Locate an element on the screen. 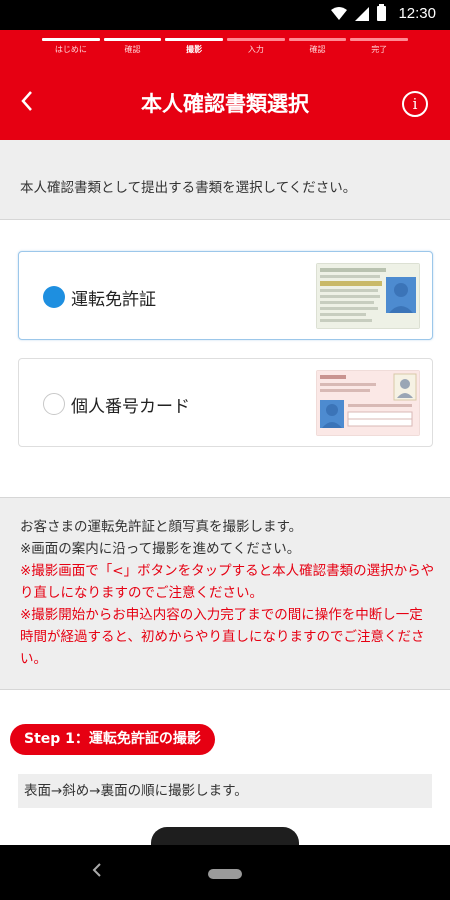 Image resolution: width=450 pixels, height=900 pixels. drivers-license-image is located at coordinates (368, 296).